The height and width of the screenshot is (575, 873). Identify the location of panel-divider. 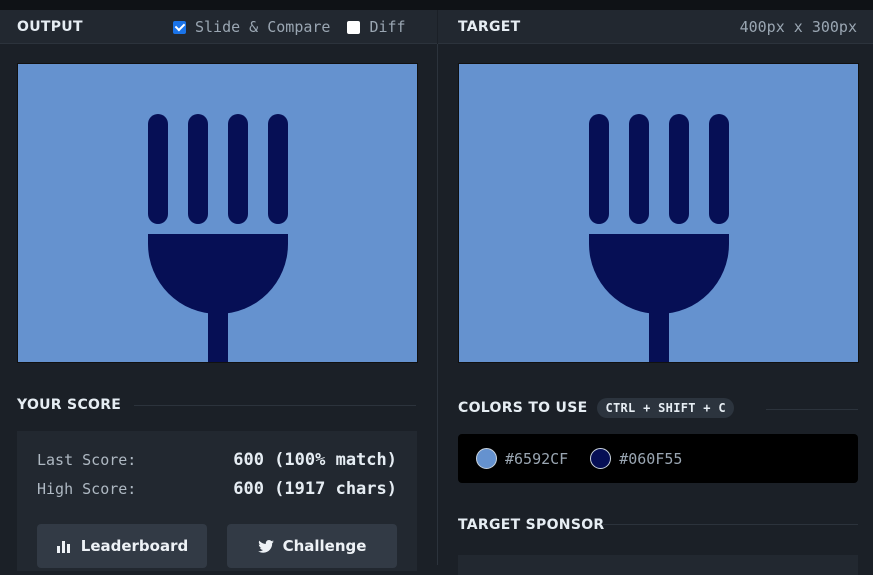
(437, 304).